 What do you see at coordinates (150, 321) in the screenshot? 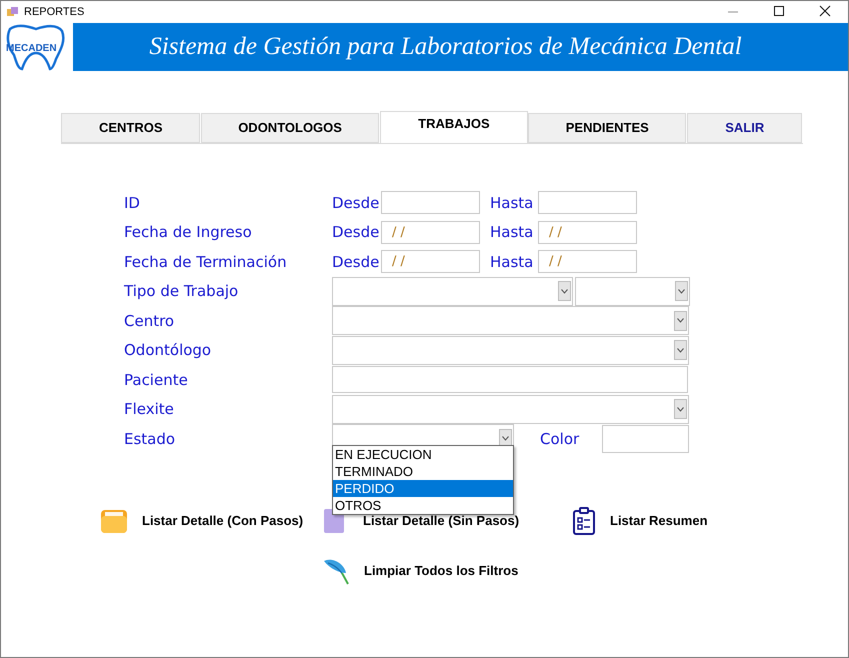
I see `field-label: Centro` at bounding box center [150, 321].